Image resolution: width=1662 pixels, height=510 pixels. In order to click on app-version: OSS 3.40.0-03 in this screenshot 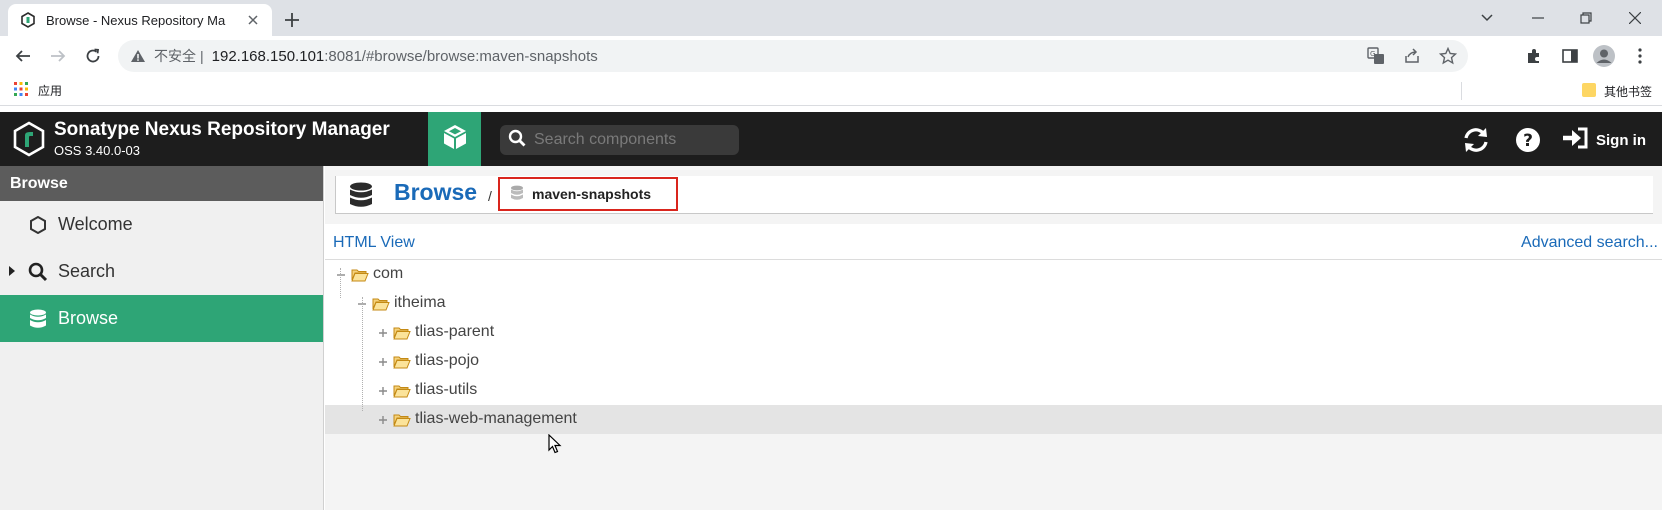, I will do `click(97, 150)`.